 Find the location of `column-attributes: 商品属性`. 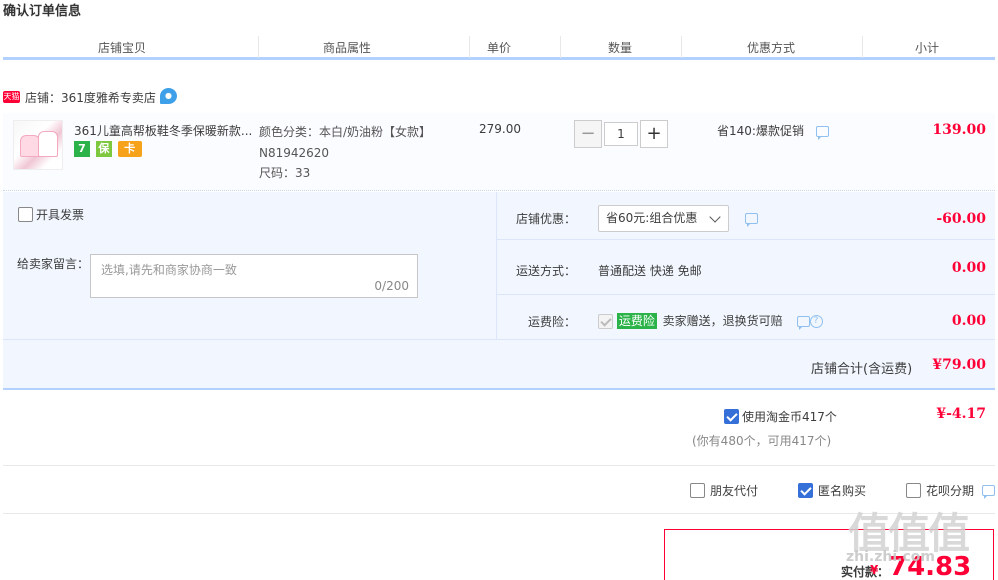

column-attributes: 商品属性 is located at coordinates (347, 48).